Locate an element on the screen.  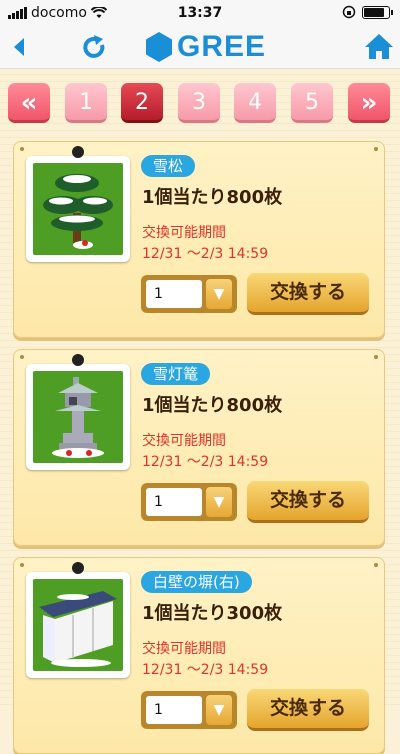
item-name: 雪灯篭 is located at coordinates (176, 374).